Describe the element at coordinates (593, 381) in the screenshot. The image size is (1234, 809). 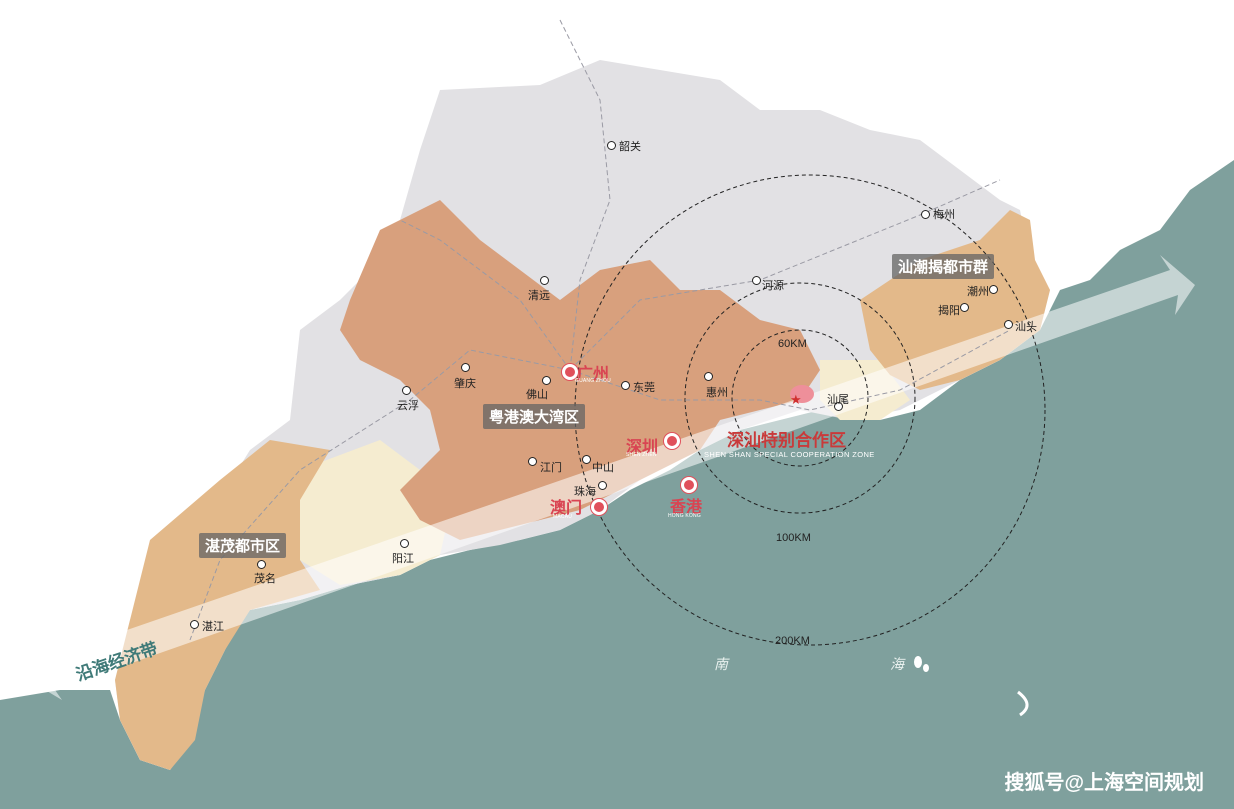
I see `major-en-guangzhou: GUANG ZHOU` at that location.